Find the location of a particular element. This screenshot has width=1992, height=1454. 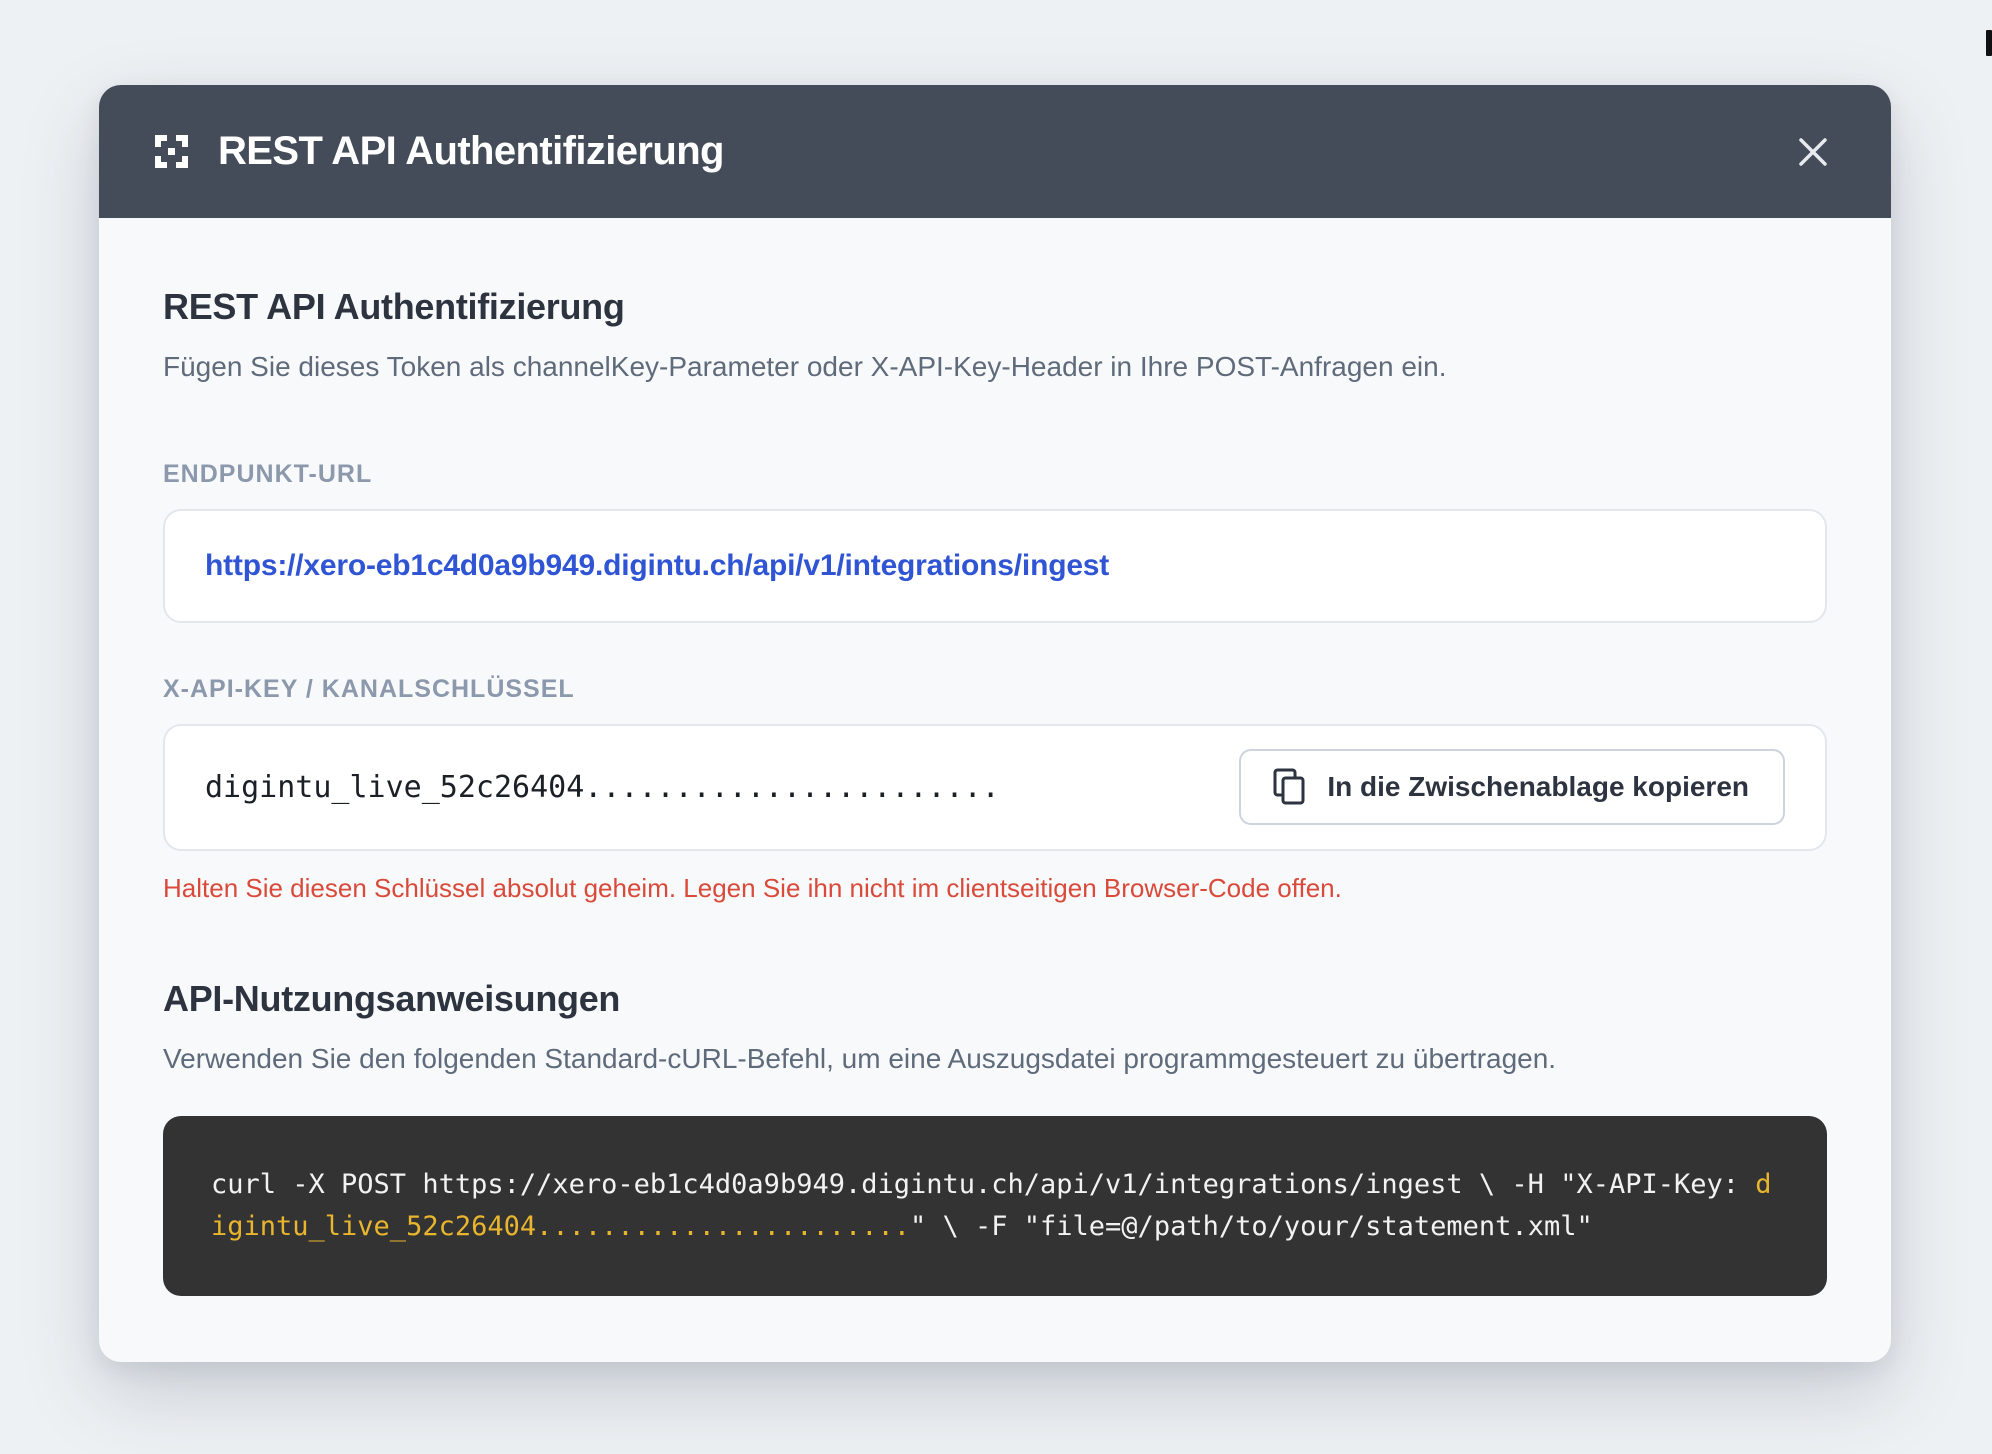

modal-title: REST API Authentifizierung is located at coordinates (471, 151).